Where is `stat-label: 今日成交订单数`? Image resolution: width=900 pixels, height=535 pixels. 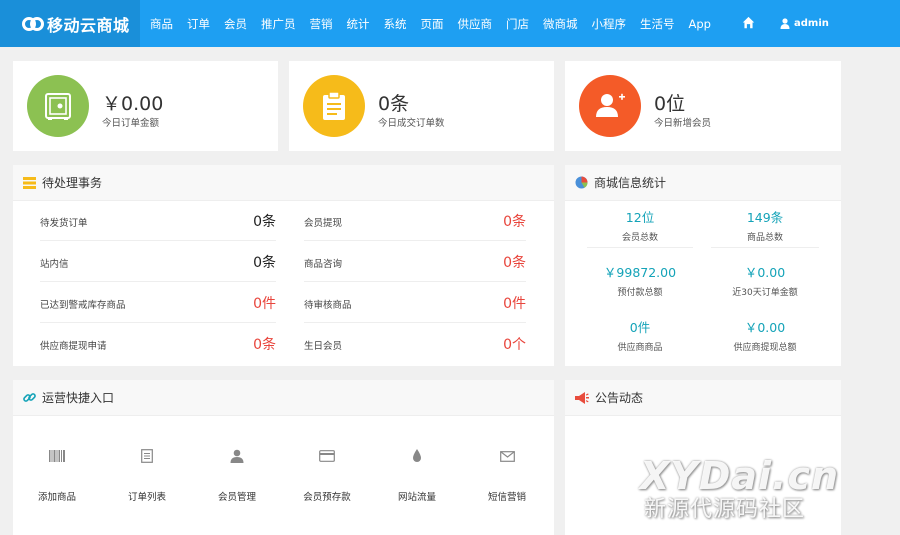
stat-label: 今日成交订单数 is located at coordinates (411, 123).